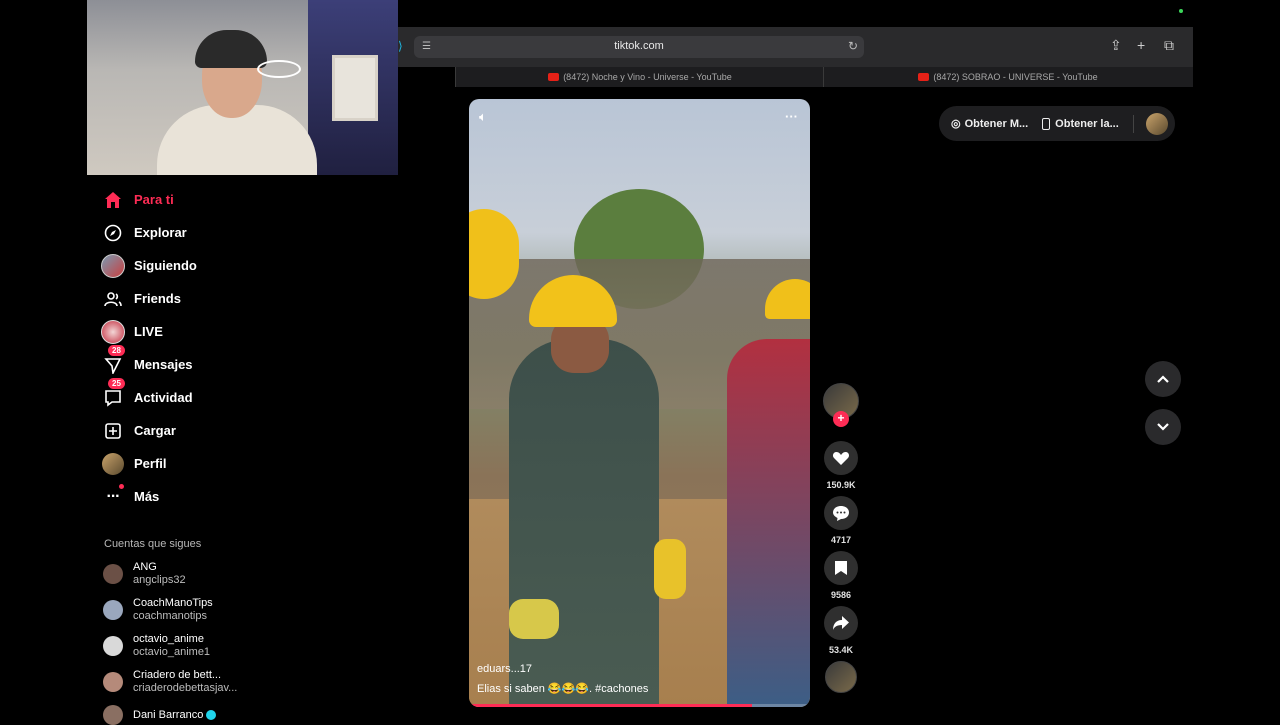  I want to click on notification-dot, so click(121, 486).